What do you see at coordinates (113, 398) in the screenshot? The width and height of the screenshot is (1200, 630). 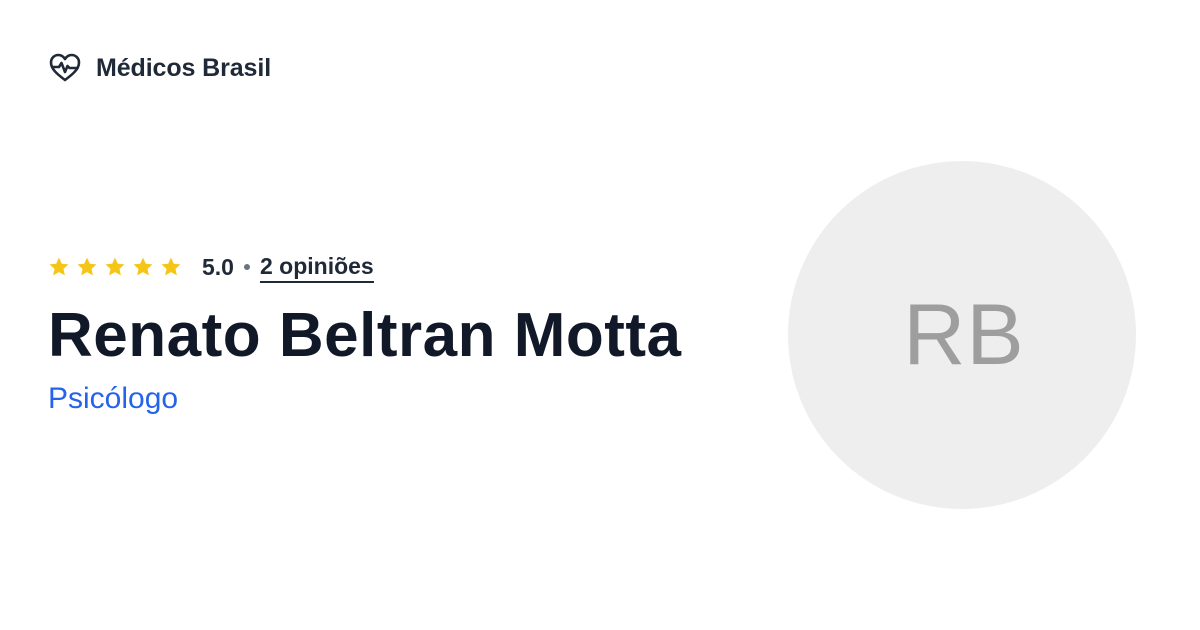 I see `doctor-specialty: Psicólogo` at bounding box center [113, 398].